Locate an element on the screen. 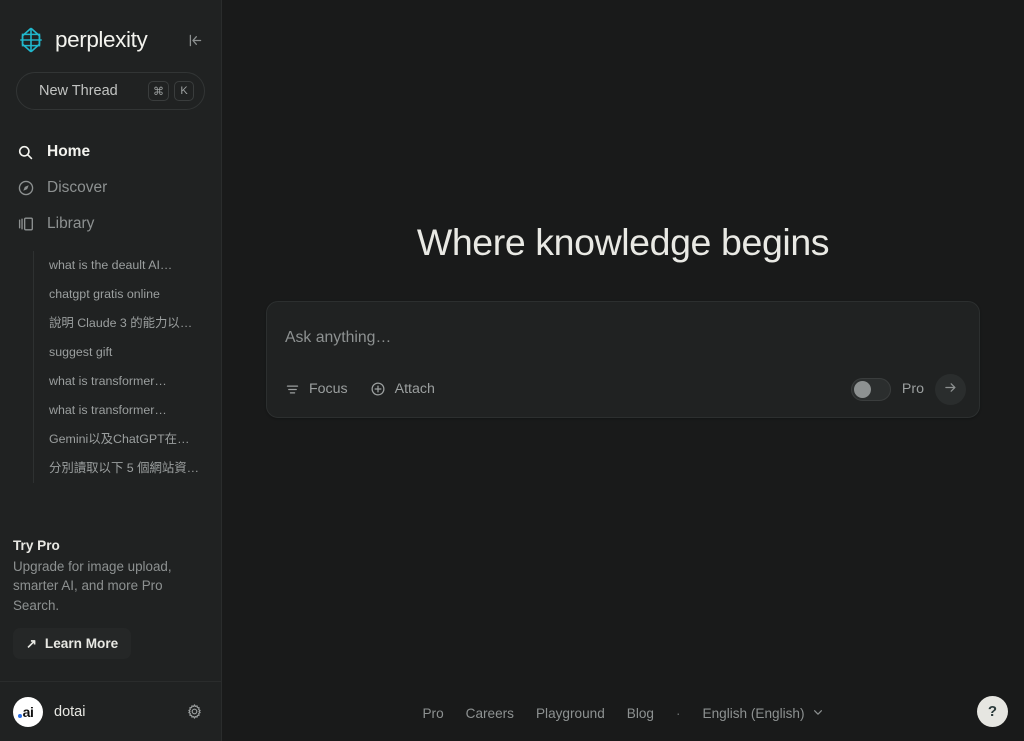 The image size is (1024, 741). new-thread-label: New Thread is located at coordinates (78, 91).